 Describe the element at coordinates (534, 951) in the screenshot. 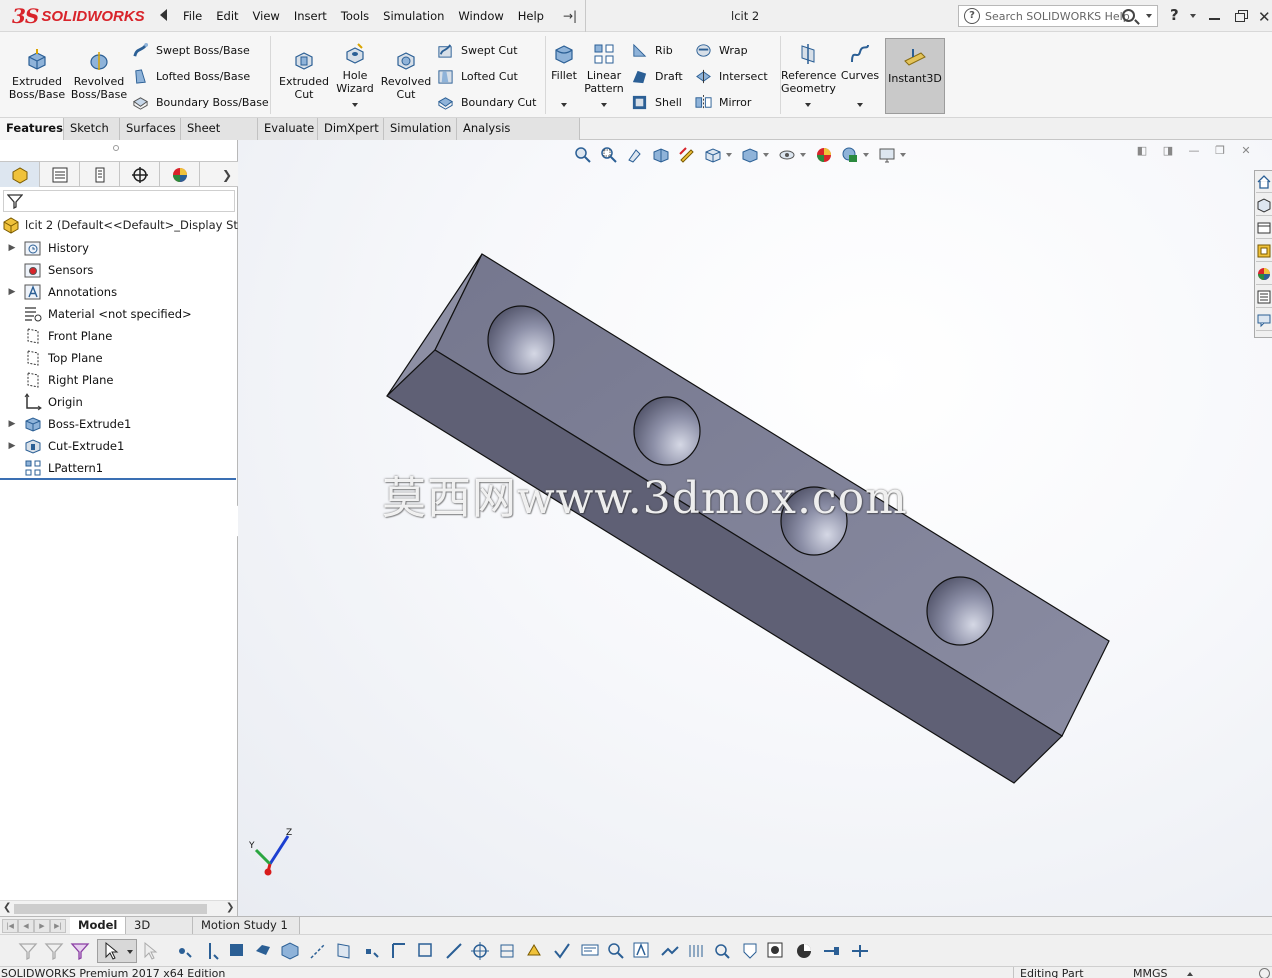

I see `filter-surface-finish-icon` at that location.